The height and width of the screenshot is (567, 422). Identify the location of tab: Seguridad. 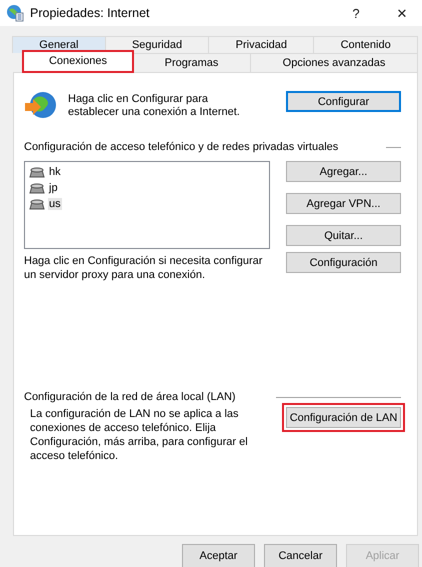
(157, 44).